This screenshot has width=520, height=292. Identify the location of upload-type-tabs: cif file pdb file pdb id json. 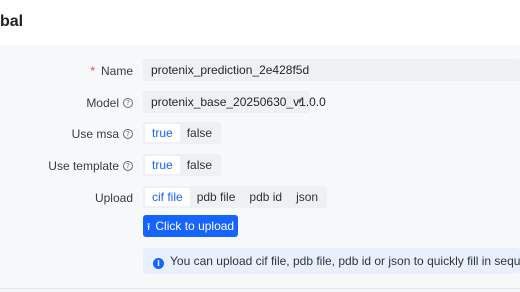
(235, 197).